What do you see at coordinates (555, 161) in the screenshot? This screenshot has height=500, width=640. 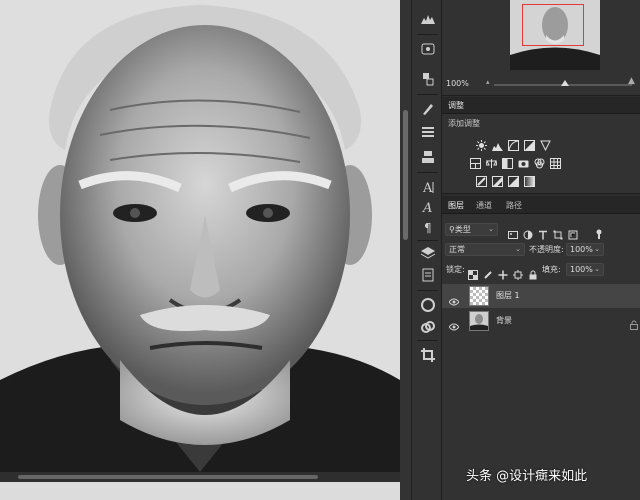 I see `color-lookup-icon` at bounding box center [555, 161].